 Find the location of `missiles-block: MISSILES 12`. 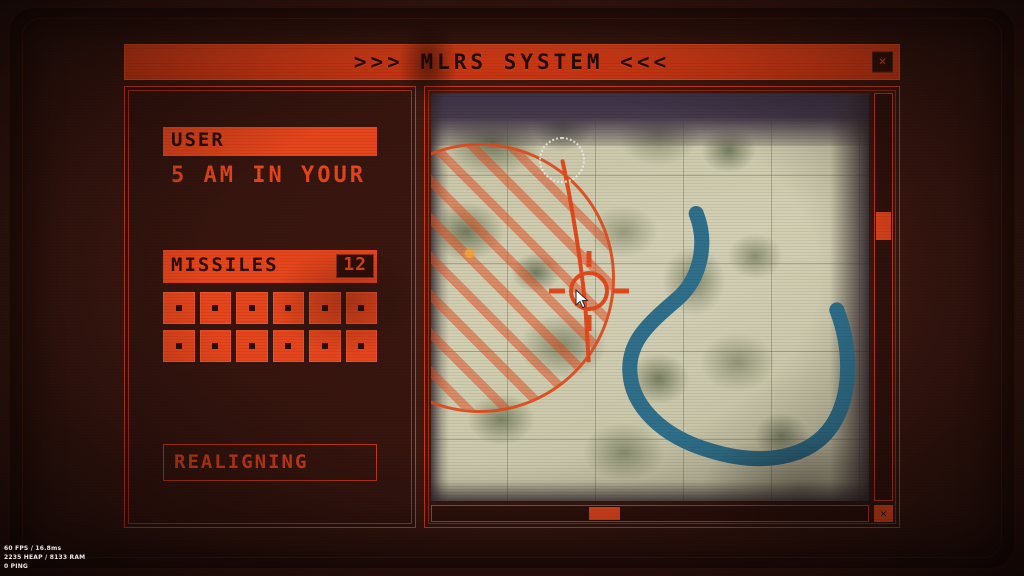

missiles-block: MISSILES 12 is located at coordinates (270, 305).